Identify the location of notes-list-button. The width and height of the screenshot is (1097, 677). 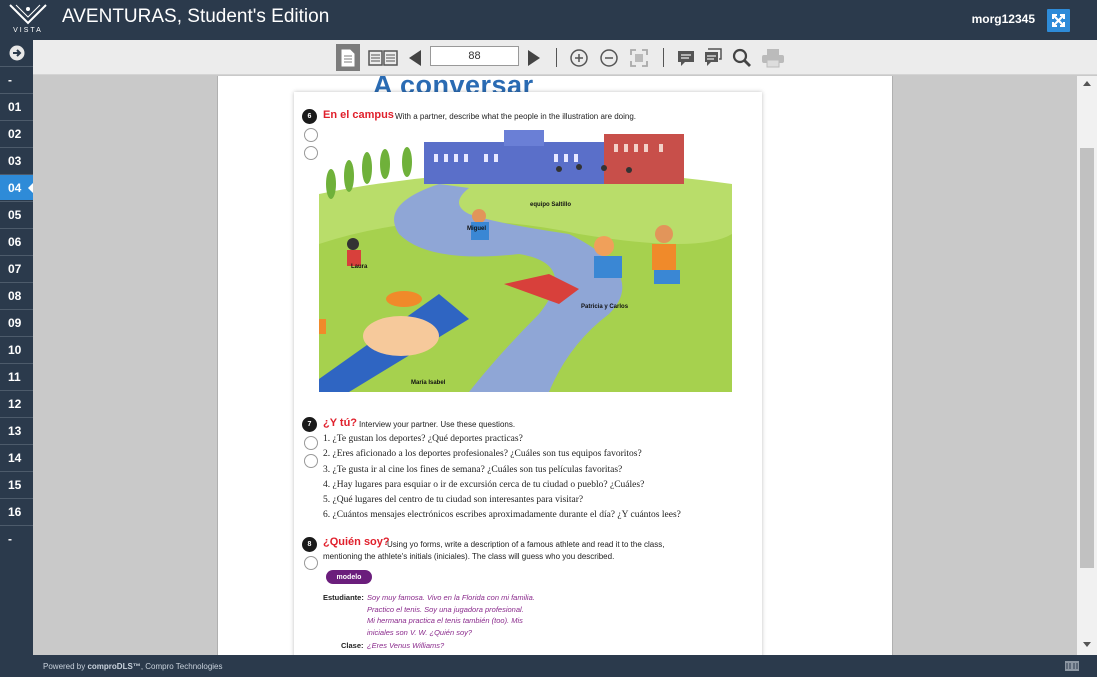
(713, 57).